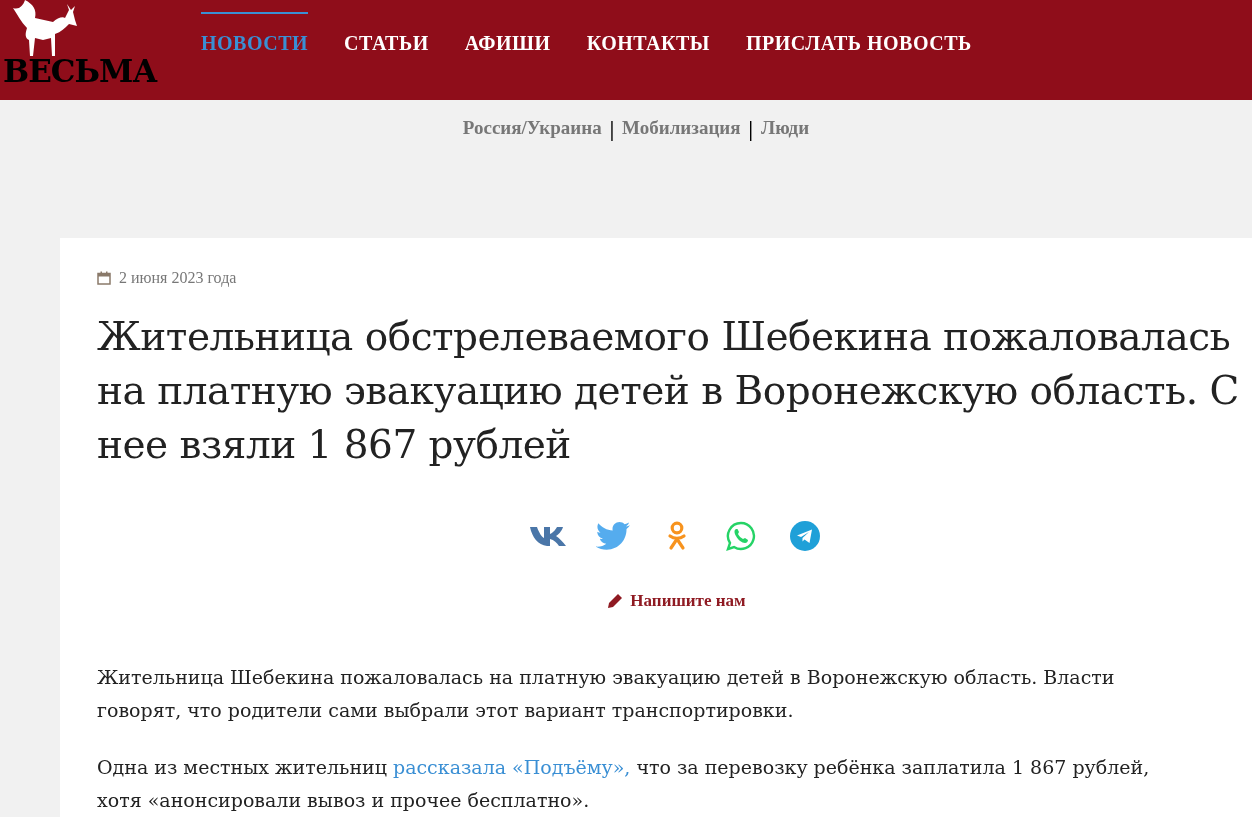 The image size is (1252, 817). I want to click on paper-plane-icon, so click(805, 536).